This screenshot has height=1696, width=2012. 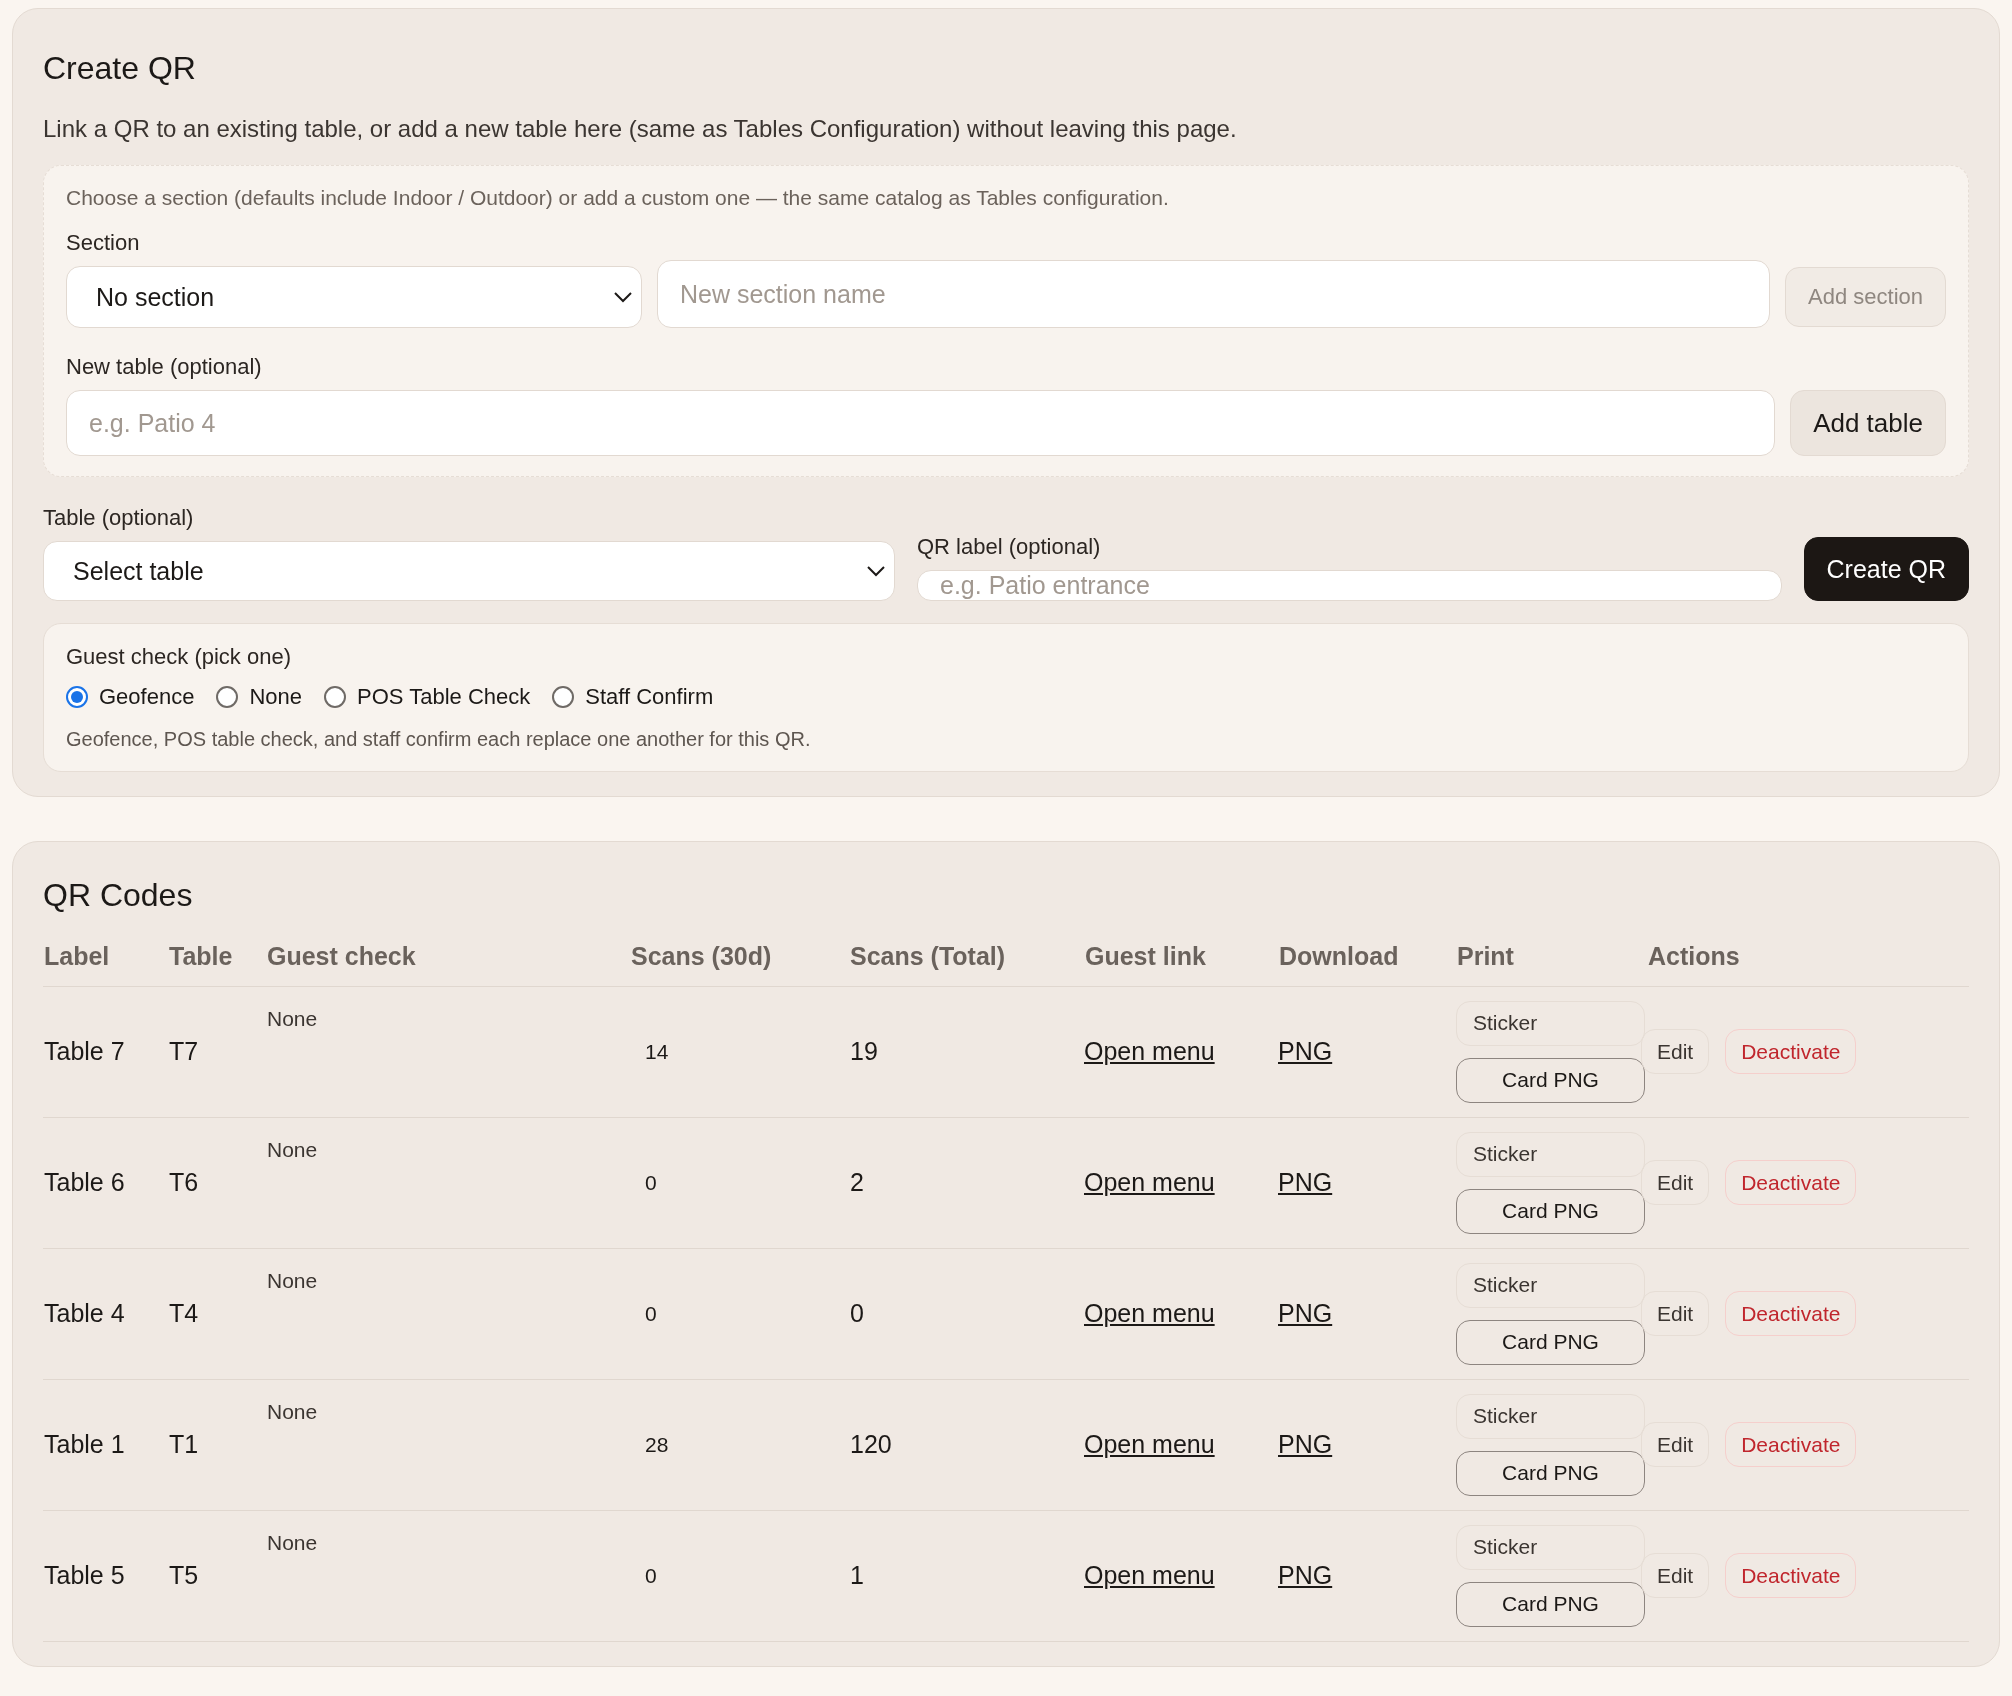 What do you see at coordinates (1214, 294) in the screenshot?
I see `section-name-field: New section name` at bounding box center [1214, 294].